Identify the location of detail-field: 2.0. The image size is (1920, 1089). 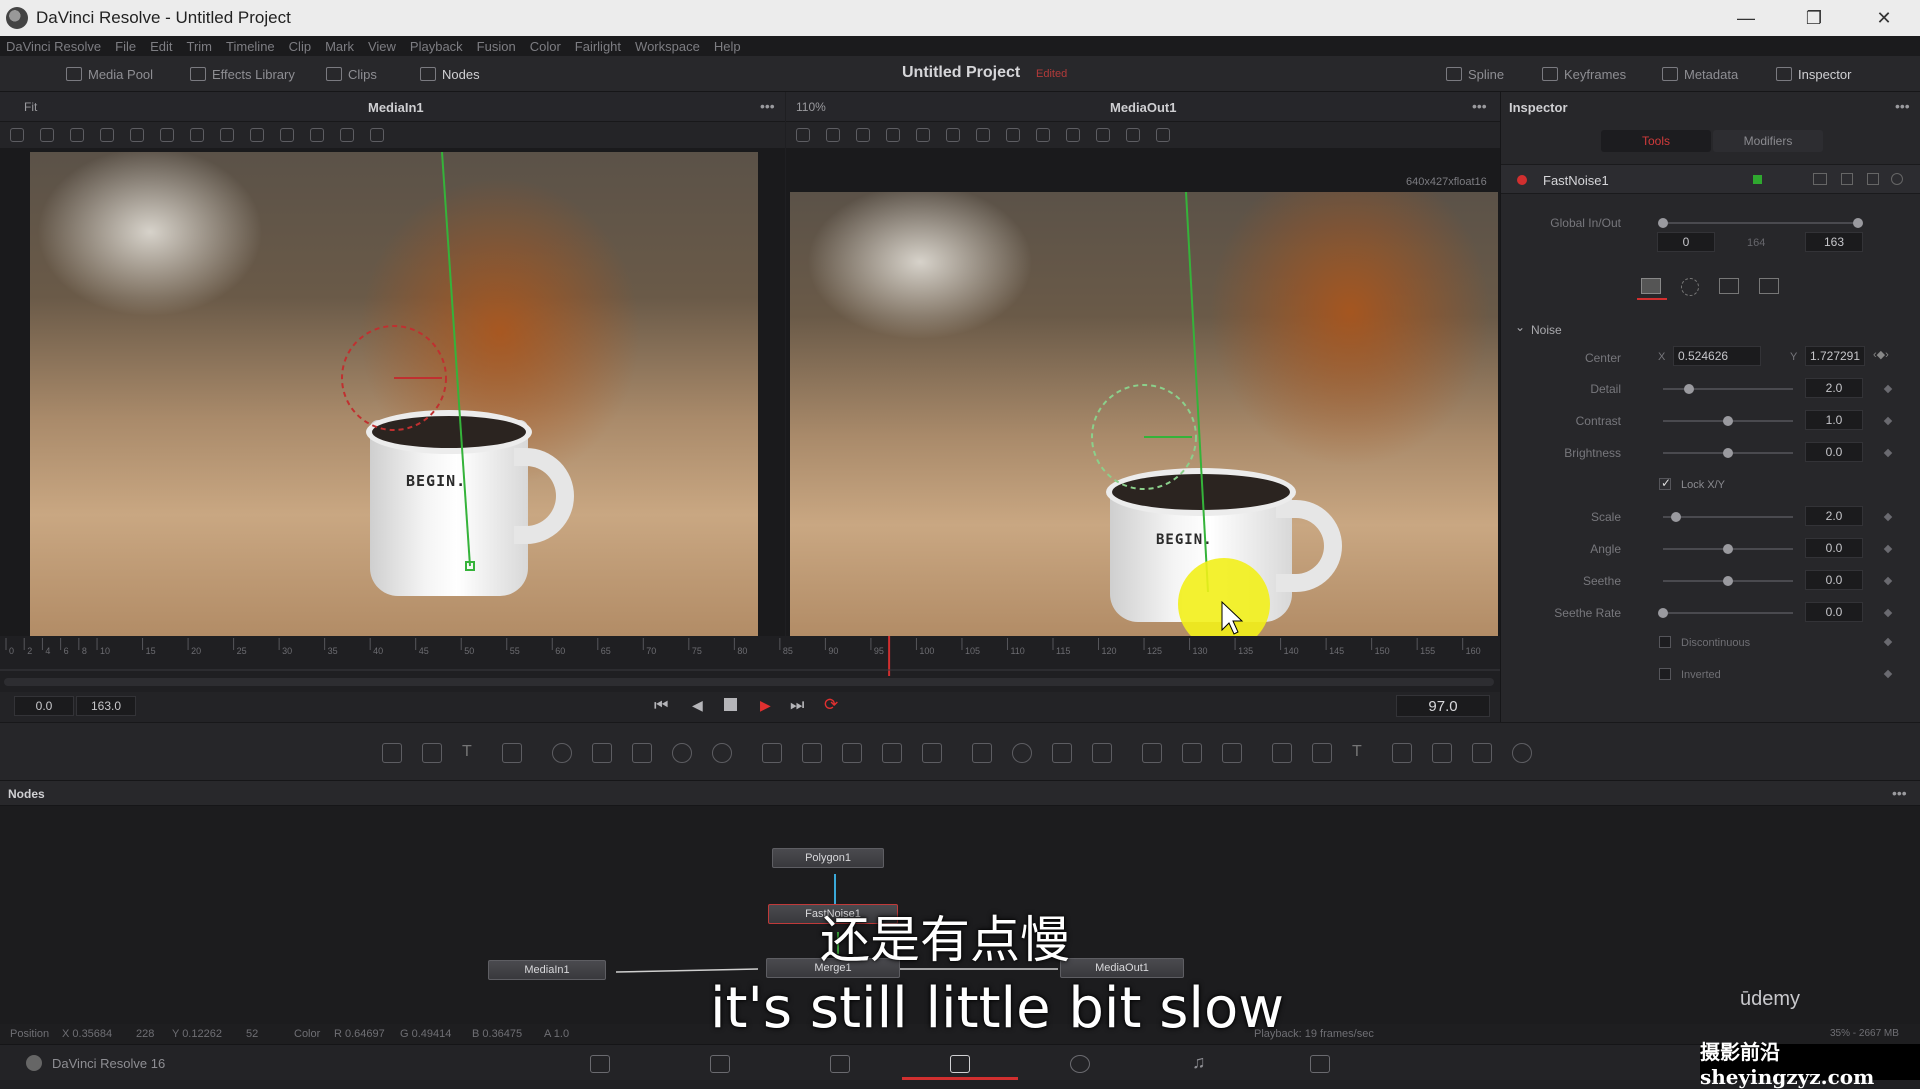
(1834, 388).